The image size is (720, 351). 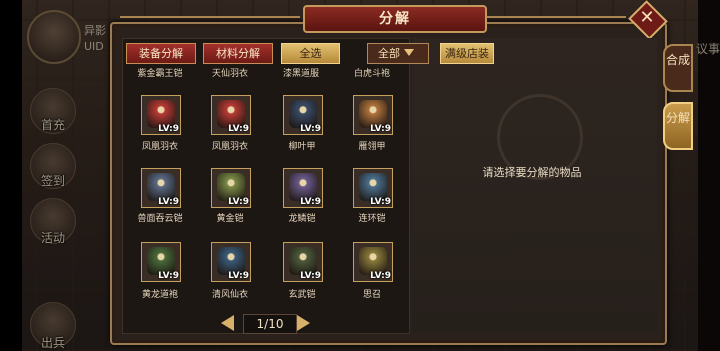 I want to click on dropdown-arrow-icon, so click(x=409, y=52).